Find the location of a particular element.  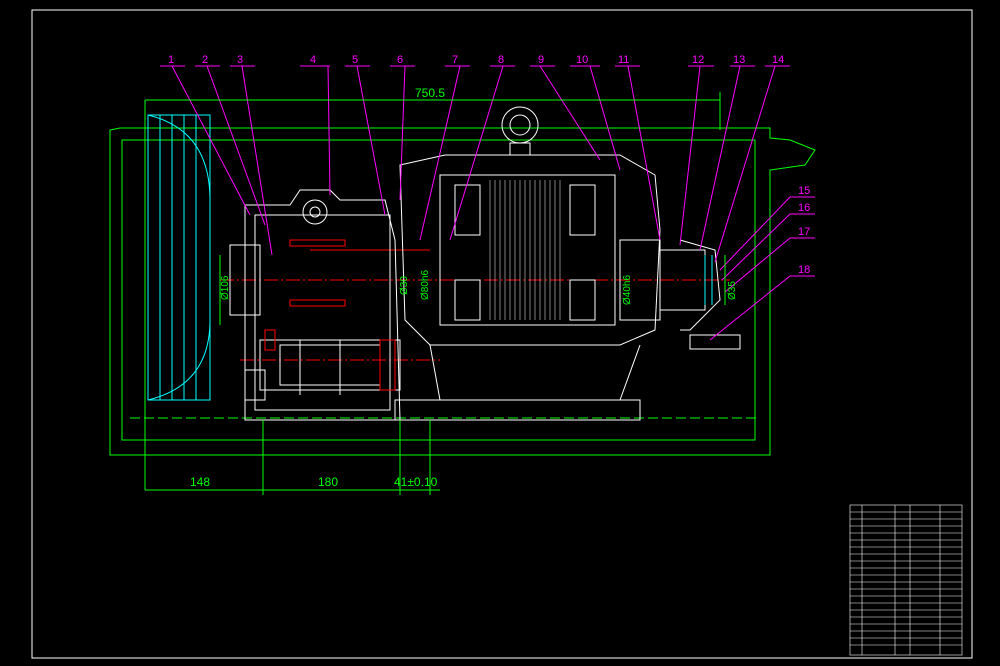

part-label: 4 is located at coordinates (313, 60).